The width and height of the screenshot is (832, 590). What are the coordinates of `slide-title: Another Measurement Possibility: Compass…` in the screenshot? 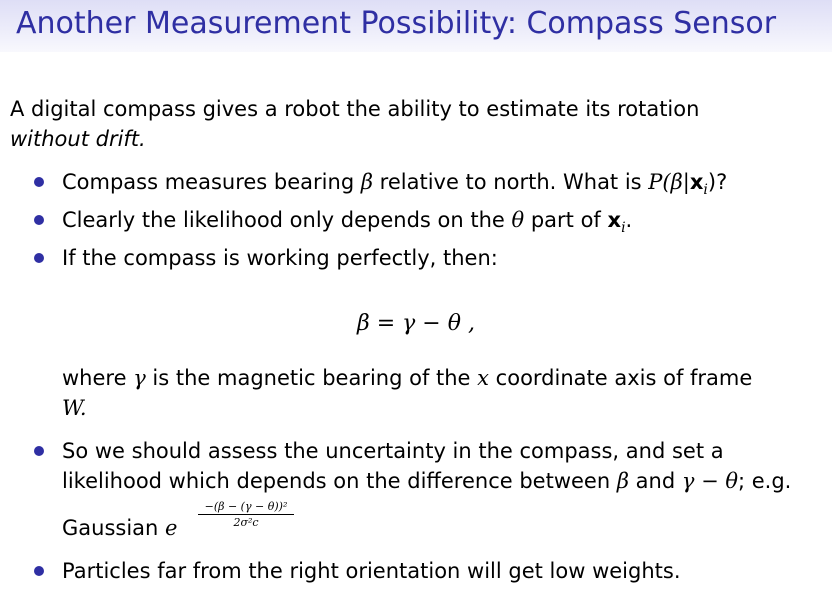 It's located at (396, 23).